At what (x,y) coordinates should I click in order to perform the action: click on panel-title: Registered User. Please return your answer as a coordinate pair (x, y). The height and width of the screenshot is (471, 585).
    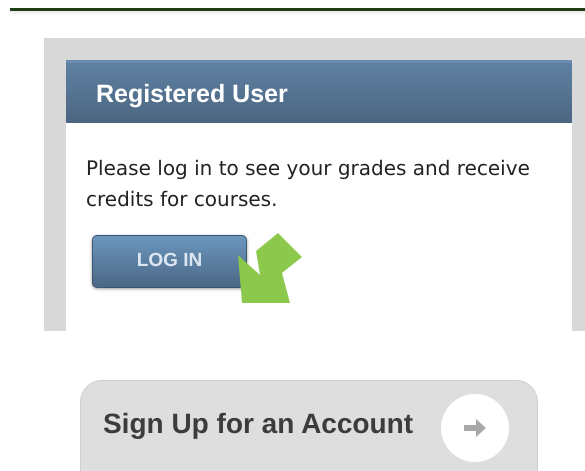
    Looking at the image, I should click on (319, 93).